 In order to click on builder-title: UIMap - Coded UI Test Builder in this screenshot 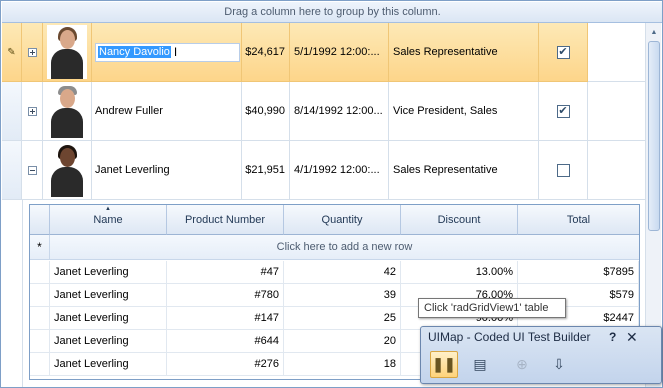, I will do `click(509, 337)`.